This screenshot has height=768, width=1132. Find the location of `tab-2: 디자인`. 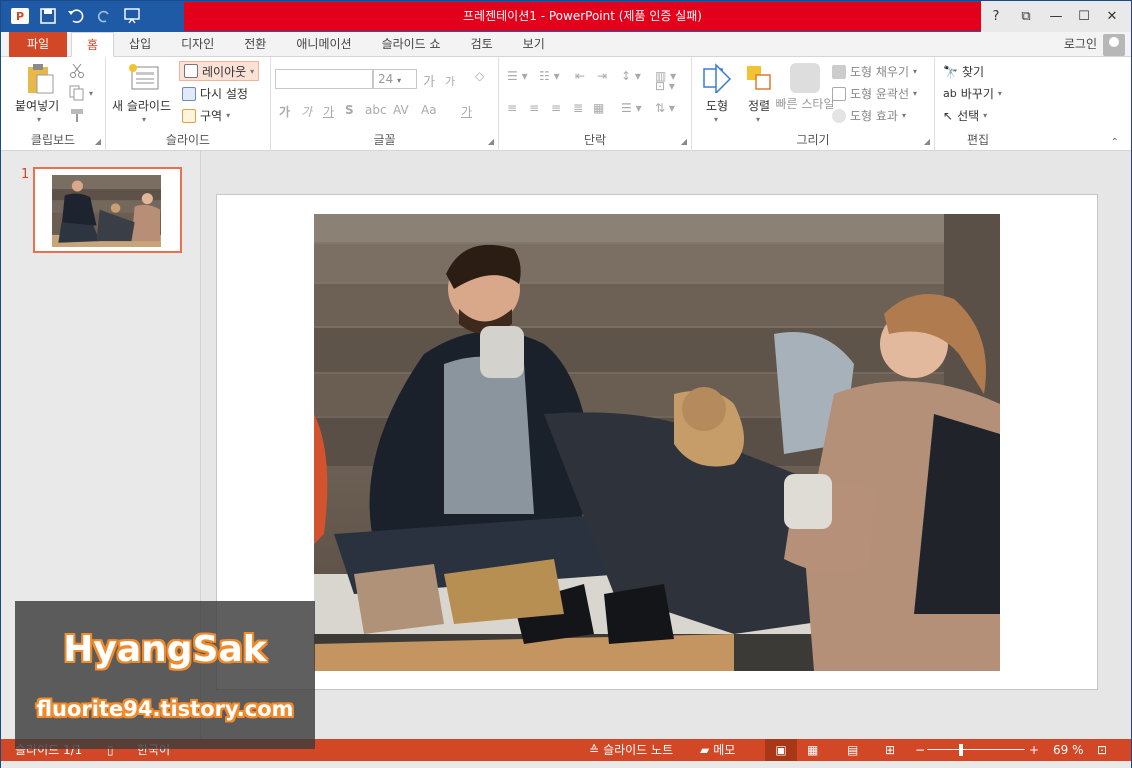

tab-2: 디자인 is located at coordinates (197, 44).